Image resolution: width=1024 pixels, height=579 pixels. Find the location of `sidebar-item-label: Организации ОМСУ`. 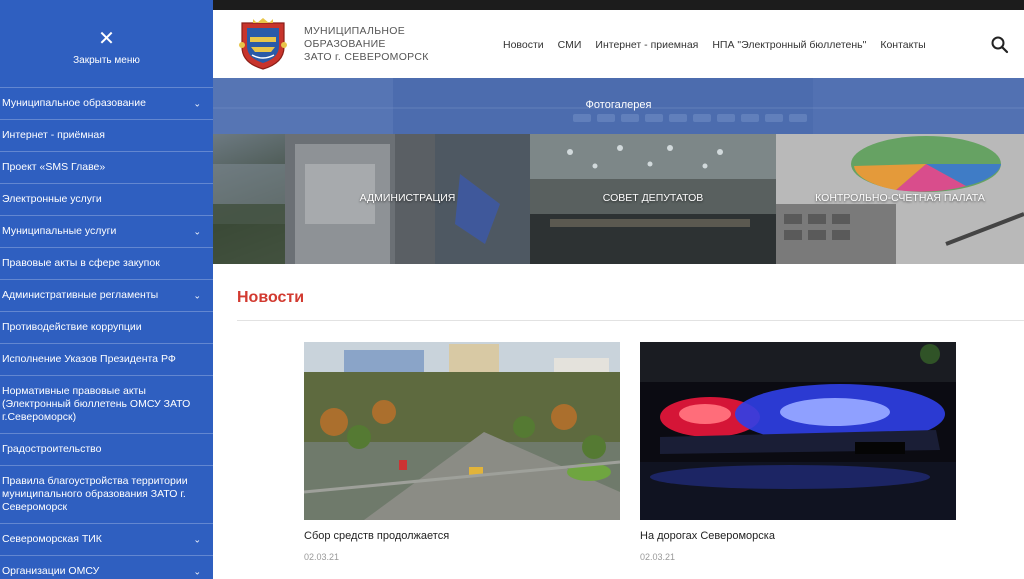

sidebar-item-label: Организации ОМСУ is located at coordinates (51, 571).